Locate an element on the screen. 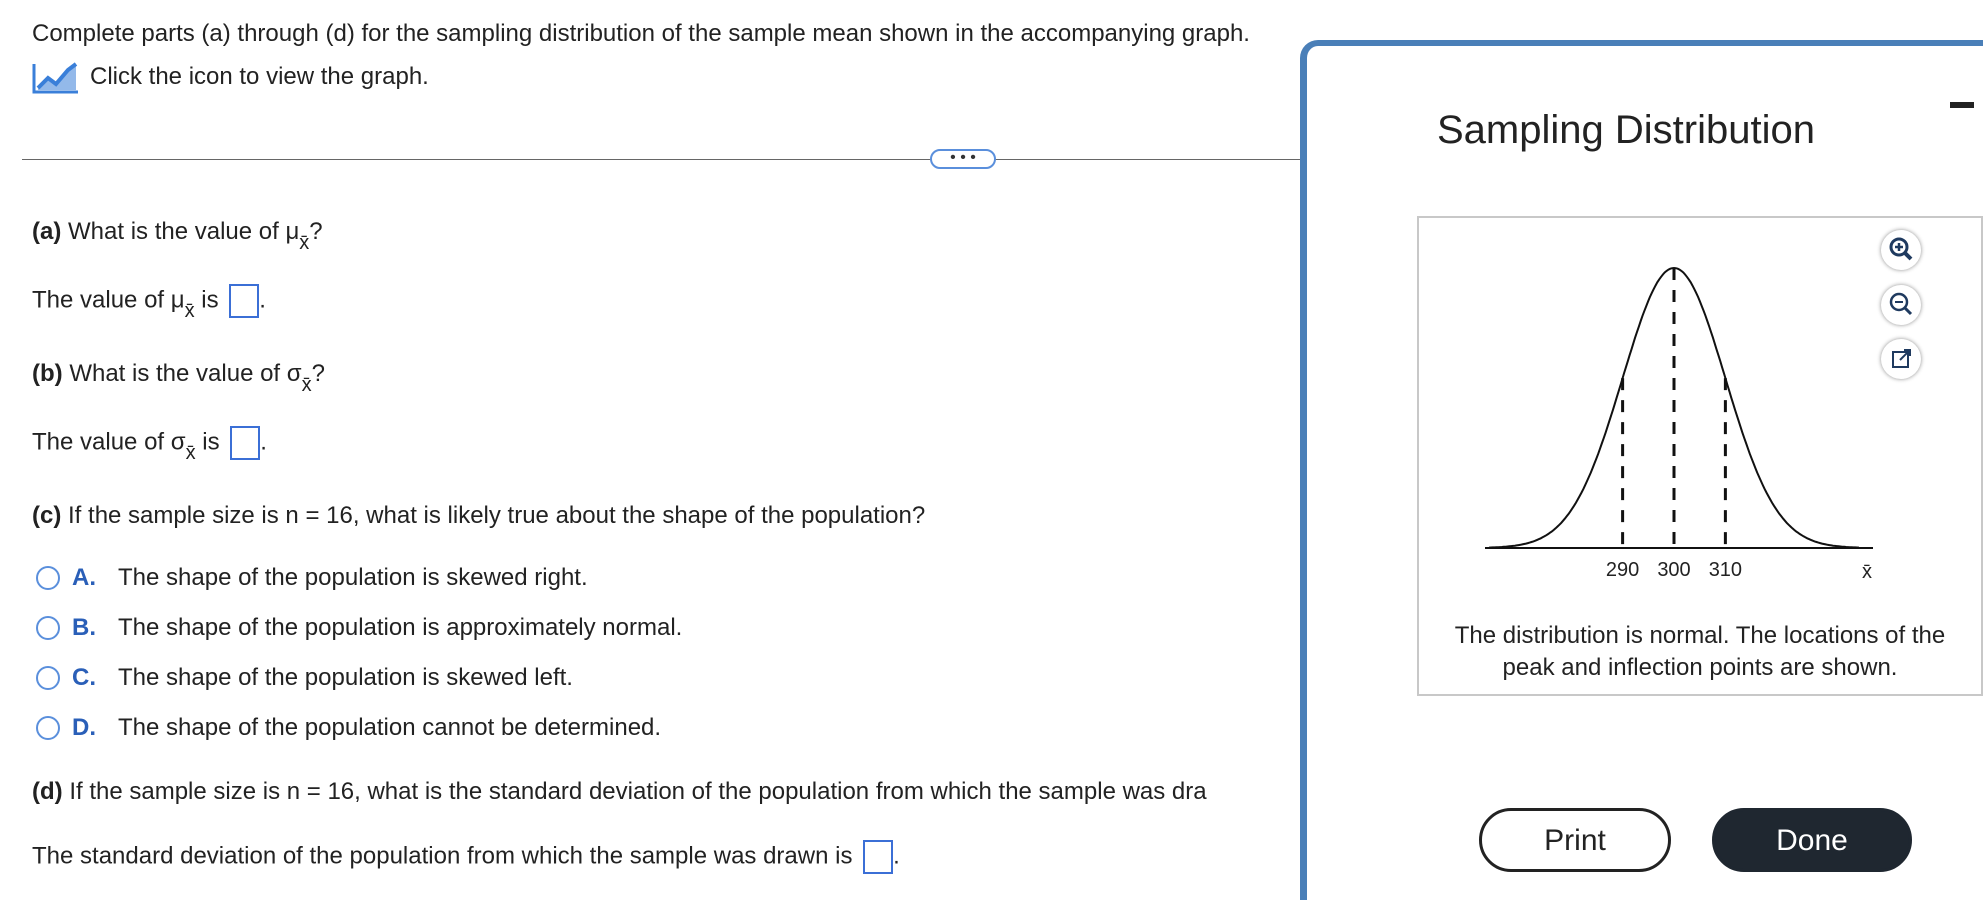  graph-link-text: Click the icon to view the graph. is located at coordinates (259, 77).